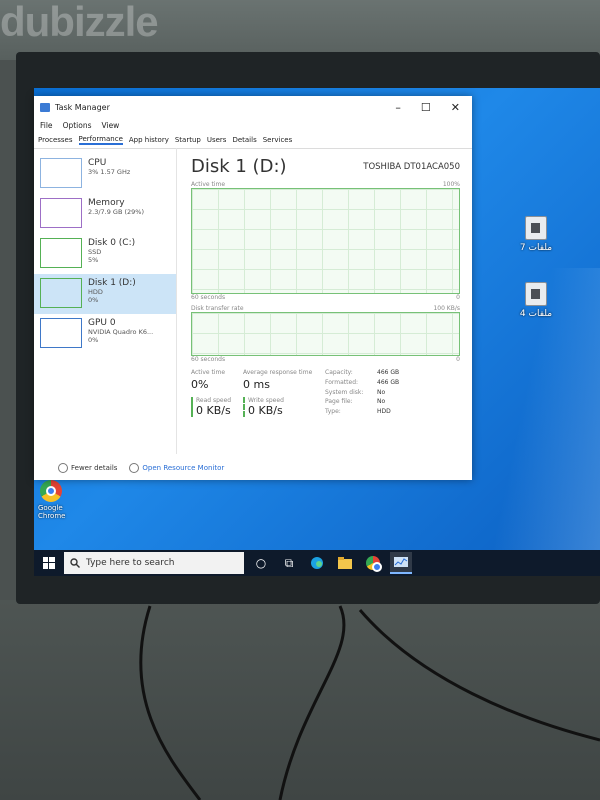  What do you see at coordinates (61, 173) in the screenshot?
I see `cpu-mini-graph` at bounding box center [61, 173].